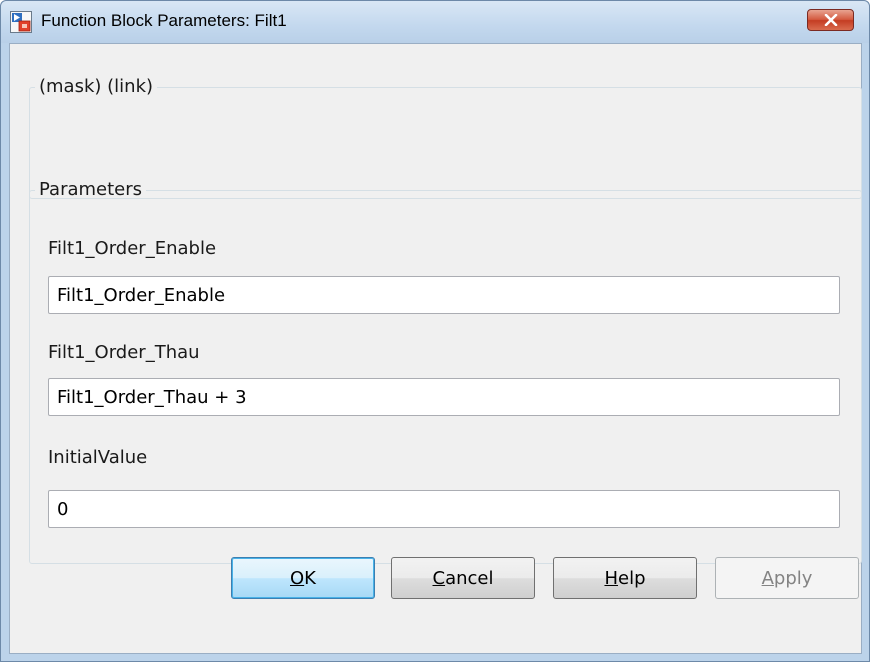 The image size is (870, 662). What do you see at coordinates (96, 86) in the screenshot?
I see `mask-link-label: (mask) (link)` at bounding box center [96, 86].